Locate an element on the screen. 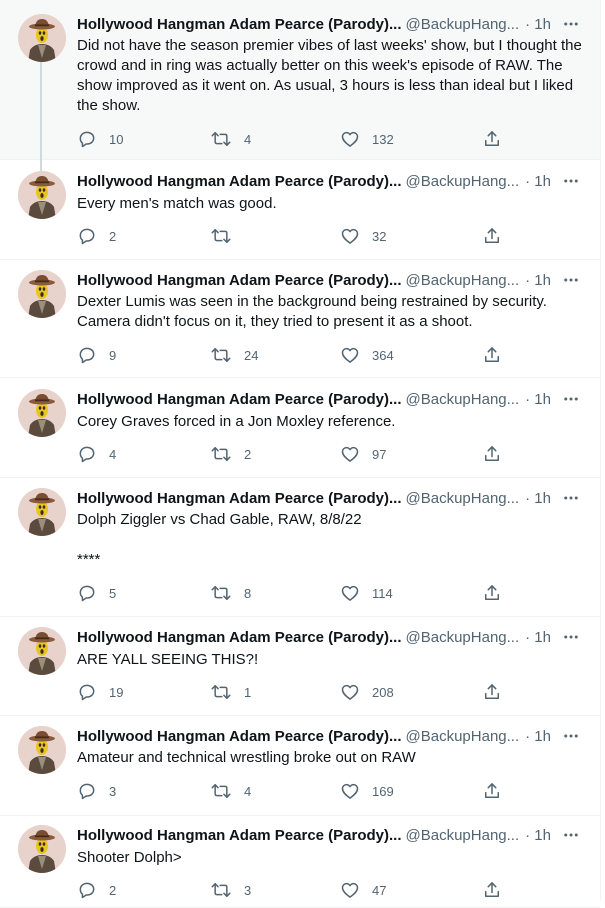 The image size is (605, 908). retweet-button: 1 is located at coordinates (230, 692).